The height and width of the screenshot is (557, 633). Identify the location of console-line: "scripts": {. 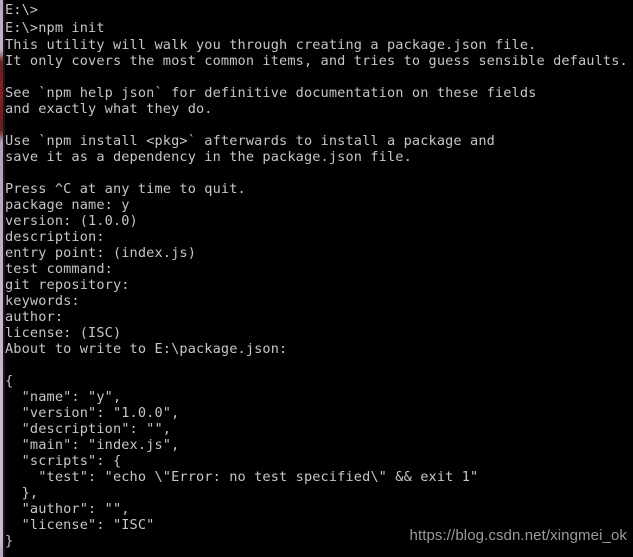
(63, 461).